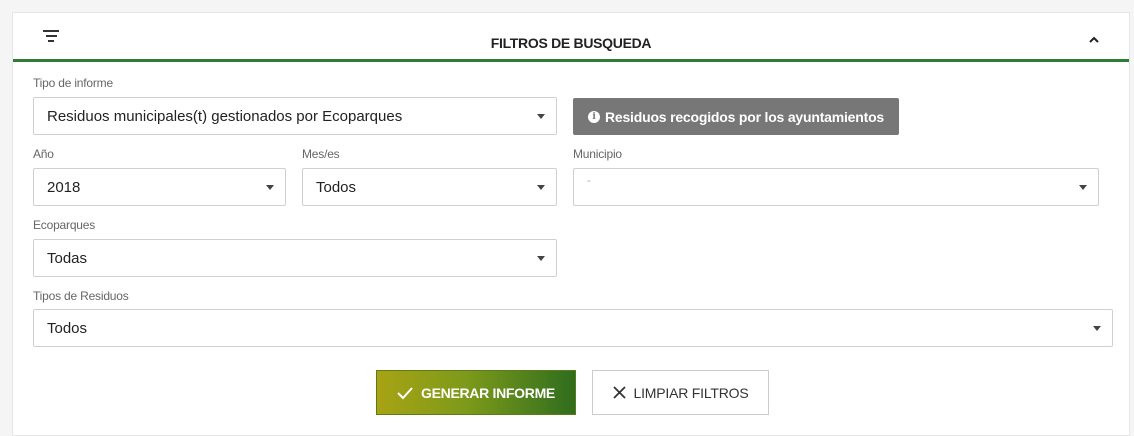 This screenshot has height=436, width=1134. I want to click on check-icon, so click(405, 392).